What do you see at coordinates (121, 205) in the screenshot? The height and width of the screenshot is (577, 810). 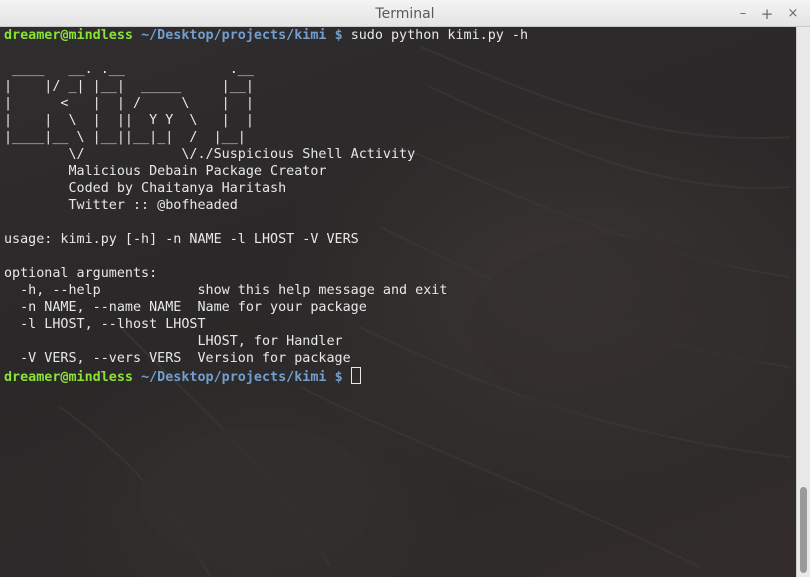 I see `info-line: Twitter :: @bofheaded` at bounding box center [121, 205].